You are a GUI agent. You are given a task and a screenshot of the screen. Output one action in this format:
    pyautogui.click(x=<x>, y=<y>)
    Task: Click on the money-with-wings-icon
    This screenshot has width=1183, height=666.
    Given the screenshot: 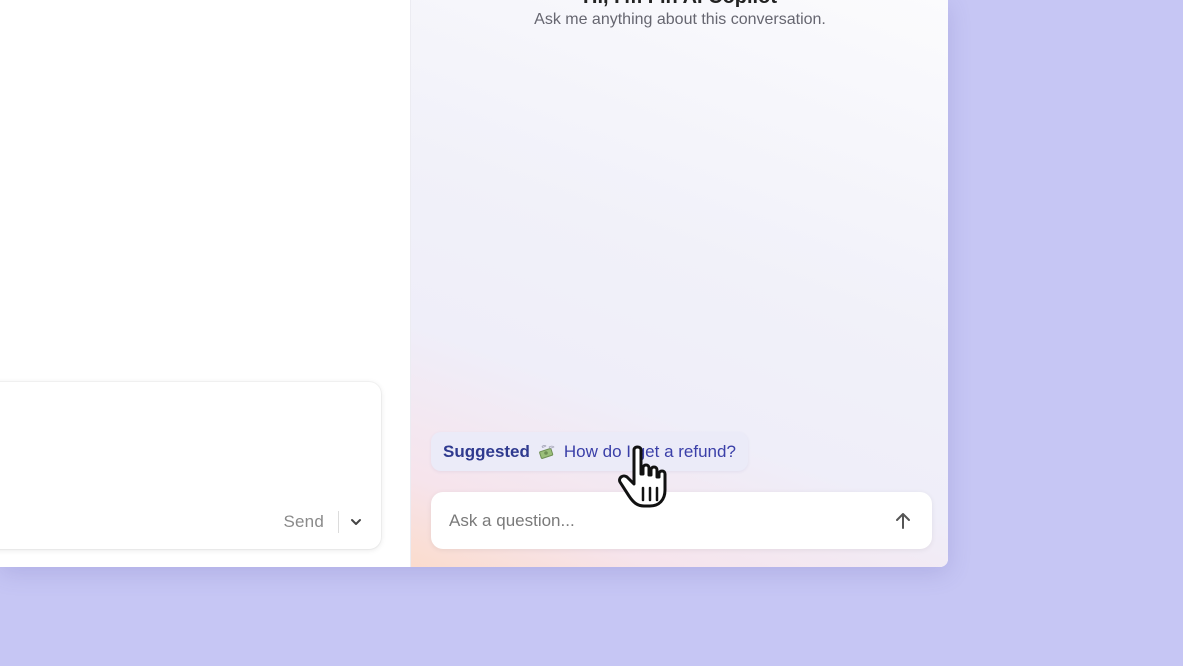 What is the action you would take?
    pyautogui.click(x=547, y=451)
    